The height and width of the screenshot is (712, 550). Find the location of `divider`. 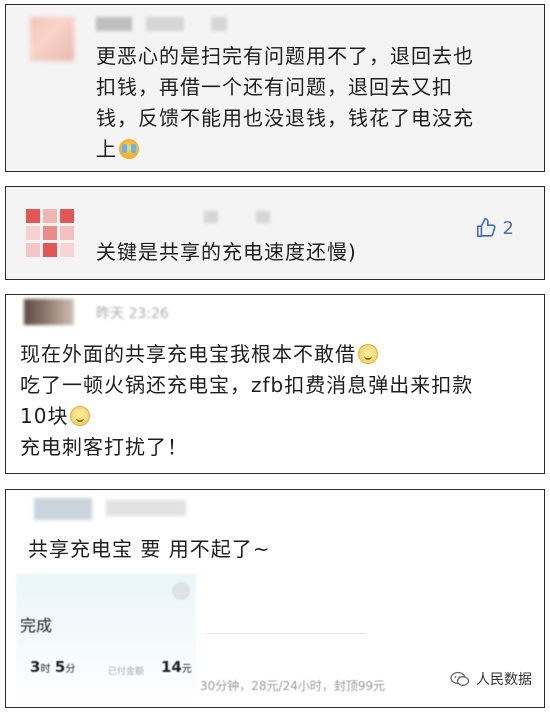

divider is located at coordinates (286, 633).